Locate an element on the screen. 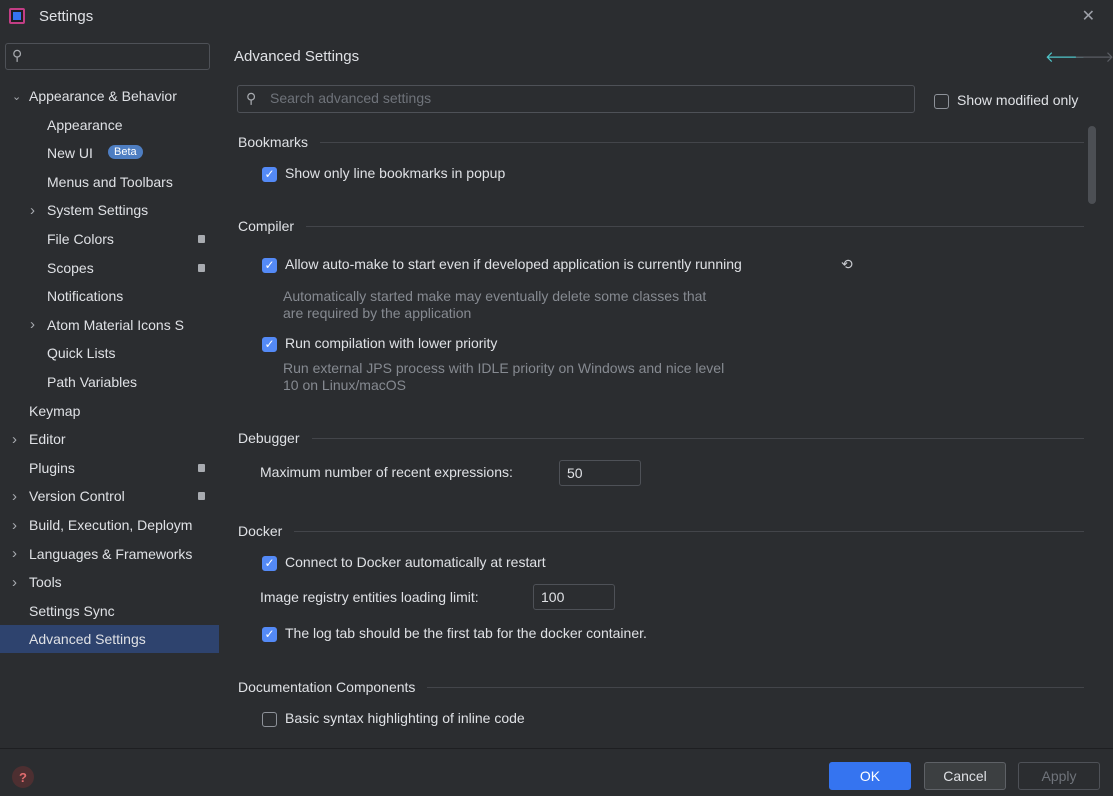 This screenshot has width=1113, height=796. section-title: Documentation Components is located at coordinates (327, 687).